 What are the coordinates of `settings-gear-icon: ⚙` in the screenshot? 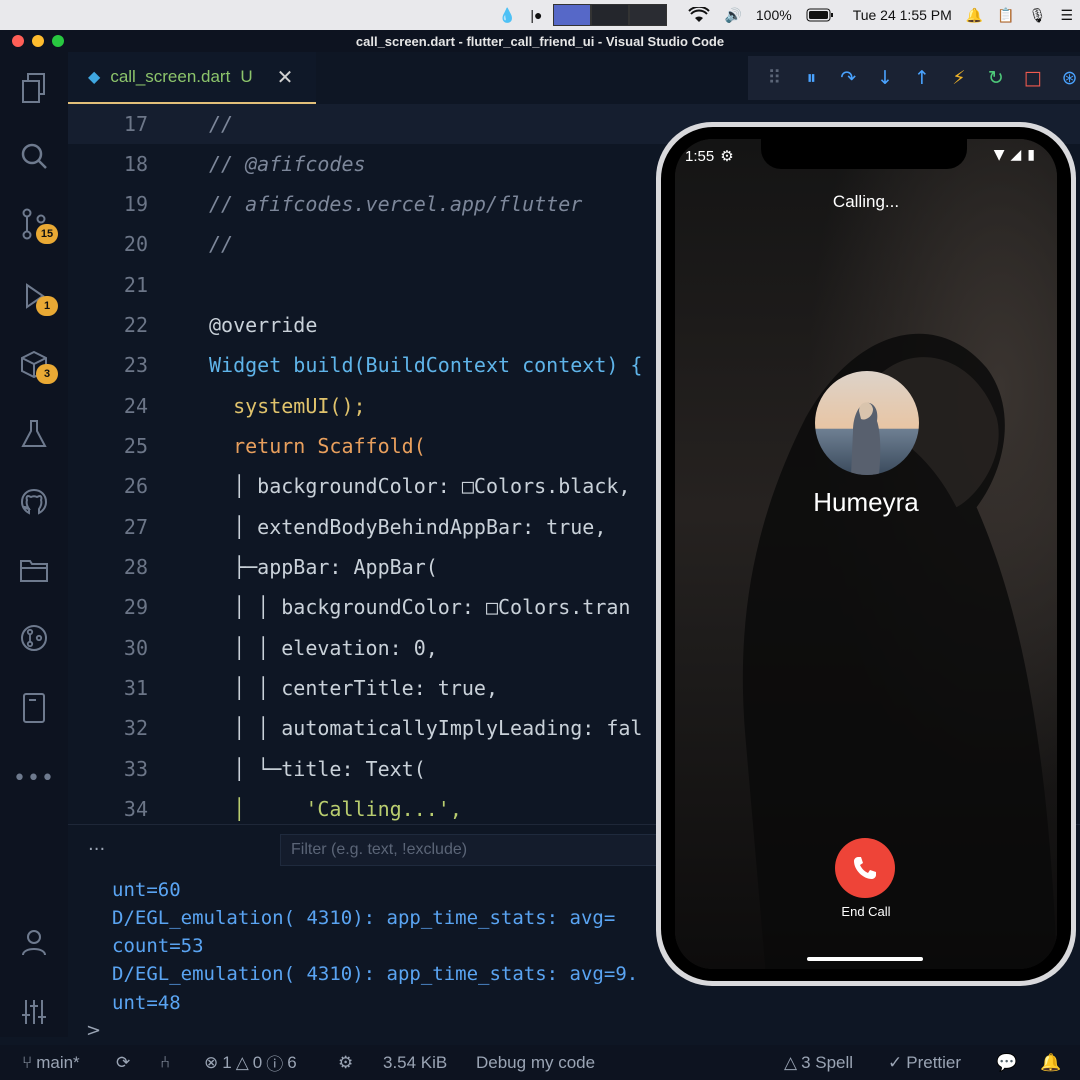 It's located at (727, 156).